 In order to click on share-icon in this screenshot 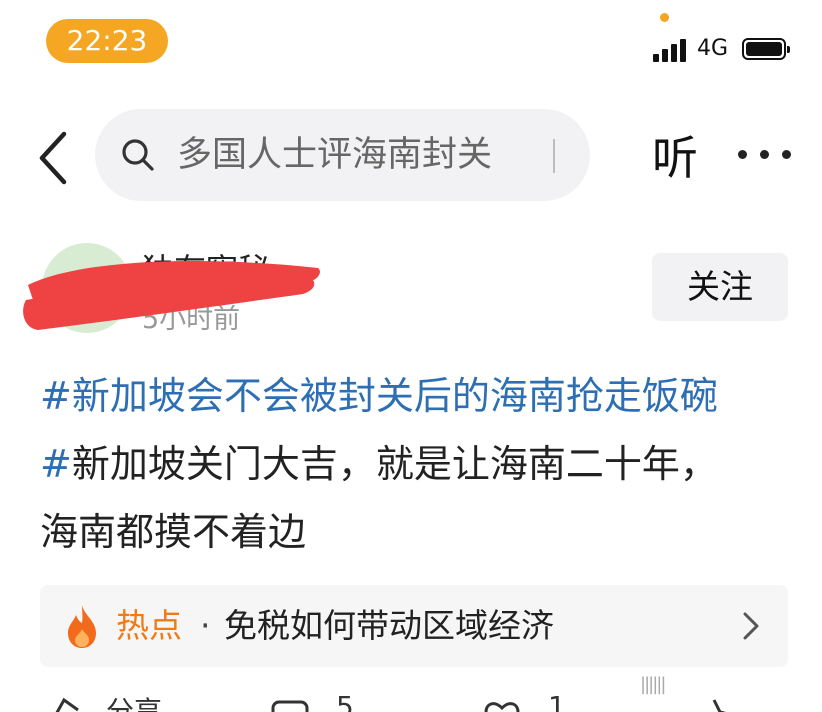, I will do `click(66, 703)`.